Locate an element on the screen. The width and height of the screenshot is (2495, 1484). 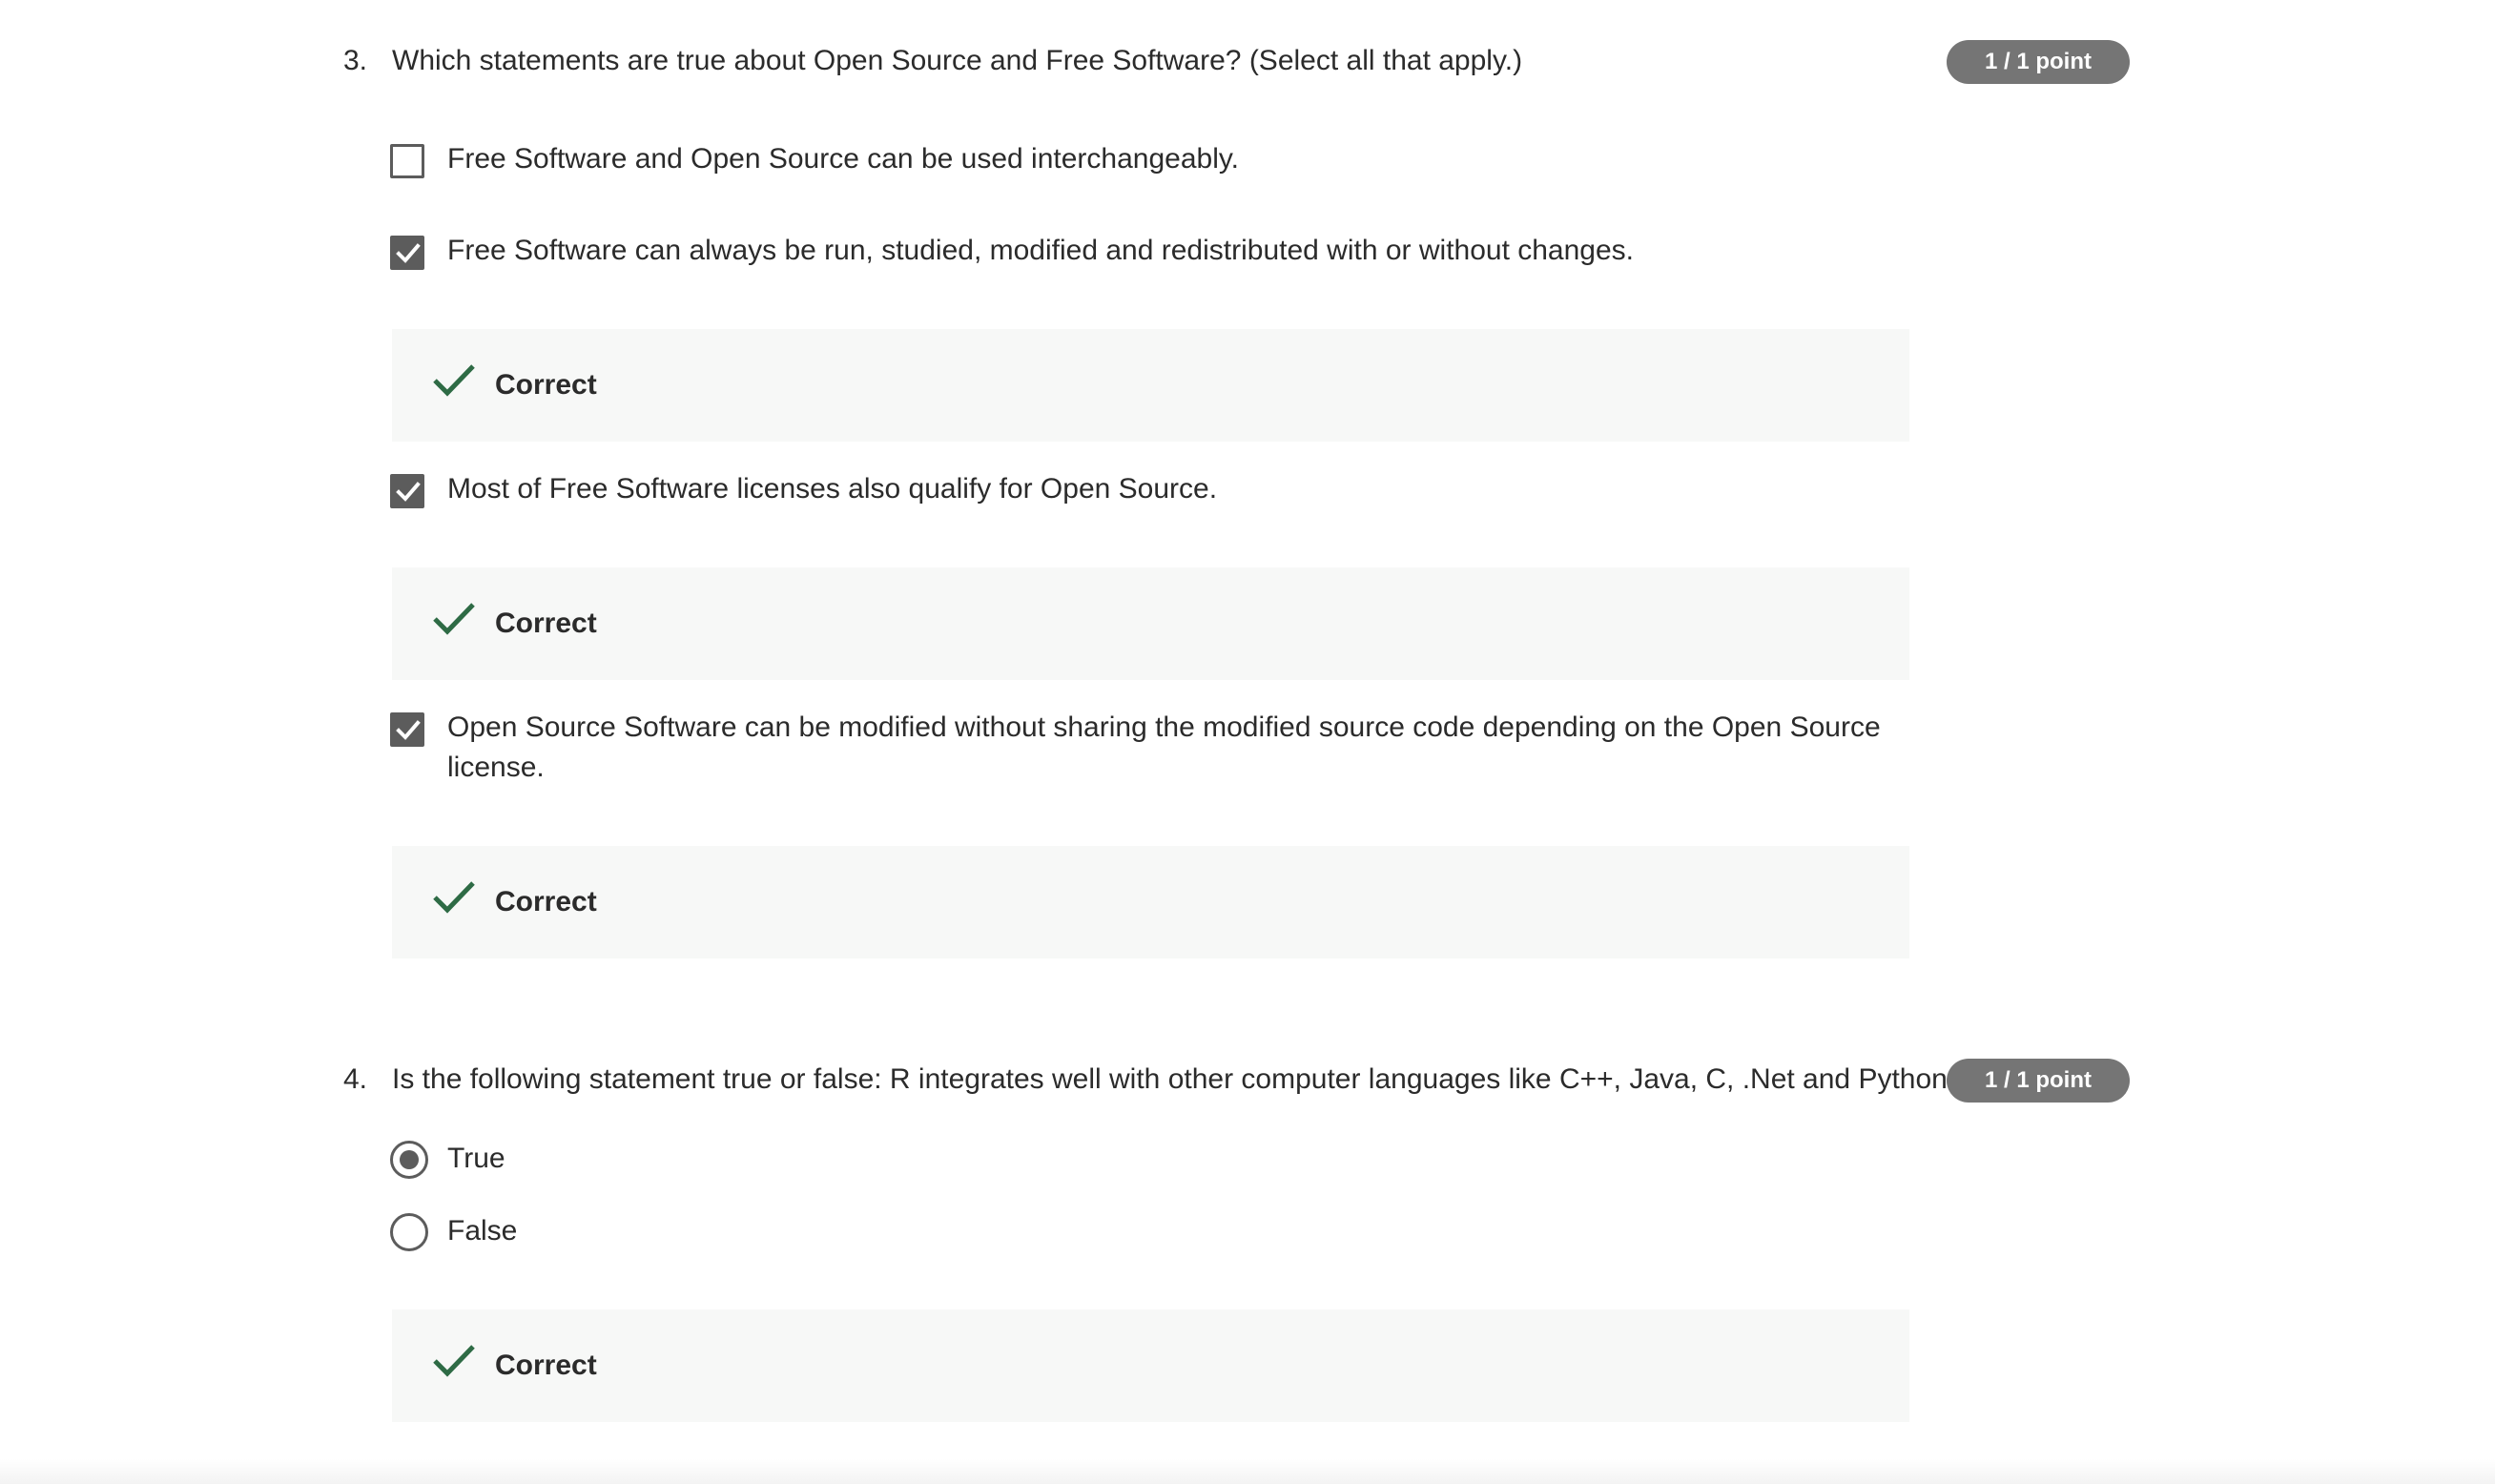
question-number: 4. is located at coordinates (355, 1079).